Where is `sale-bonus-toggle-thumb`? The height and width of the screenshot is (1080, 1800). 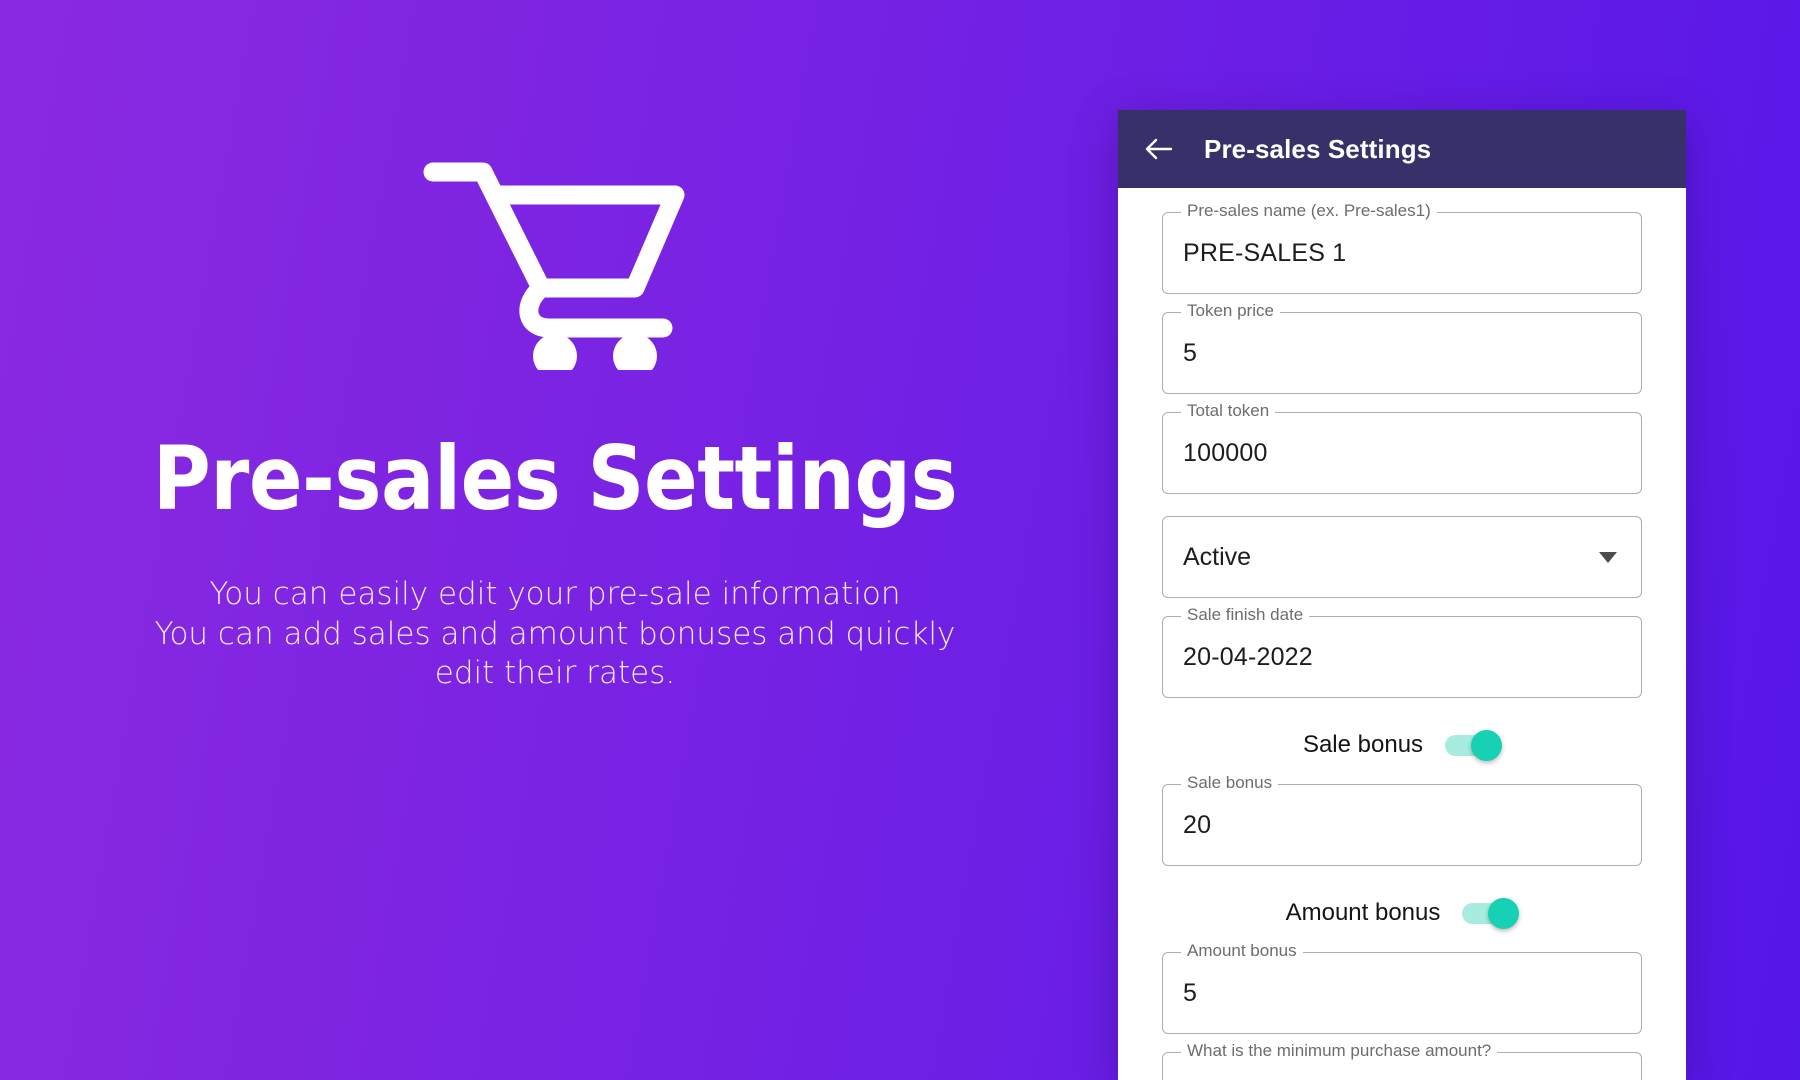 sale-bonus-toggle-thumb is located at coordinates (1487, 745).